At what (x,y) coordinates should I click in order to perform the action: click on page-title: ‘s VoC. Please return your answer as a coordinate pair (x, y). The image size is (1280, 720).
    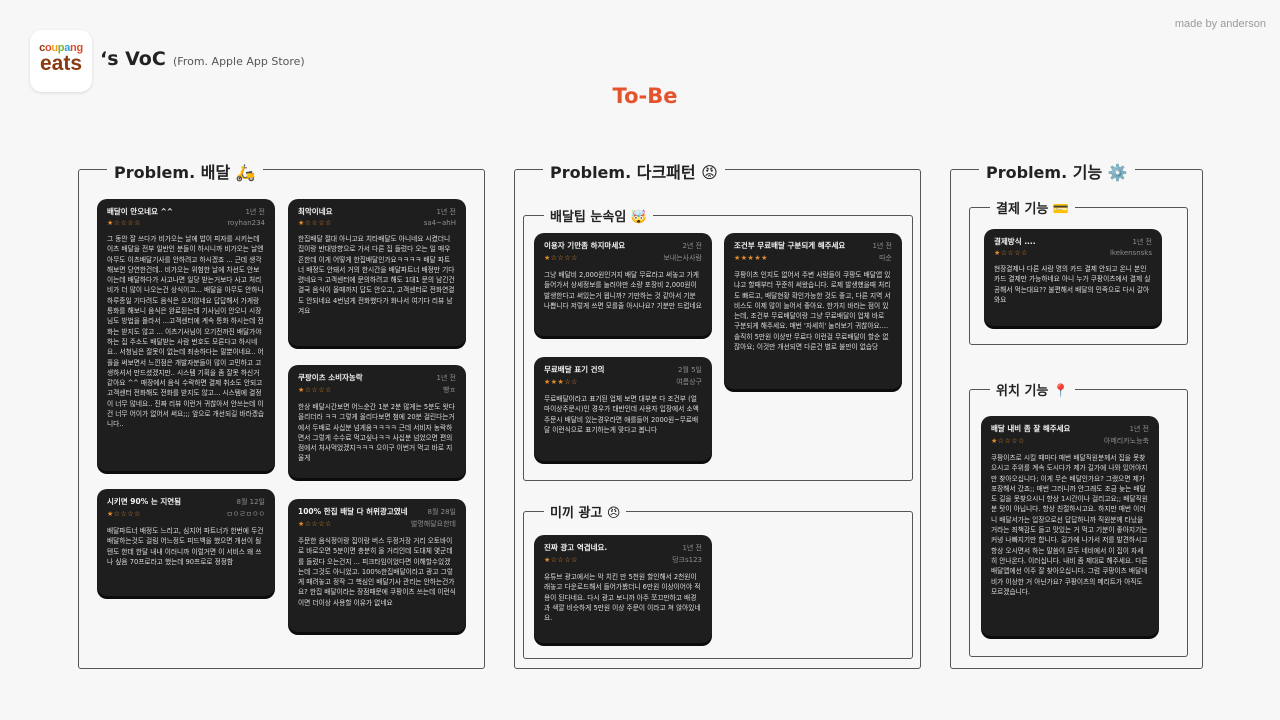
    Looking at the image, I should click on (133, 59).